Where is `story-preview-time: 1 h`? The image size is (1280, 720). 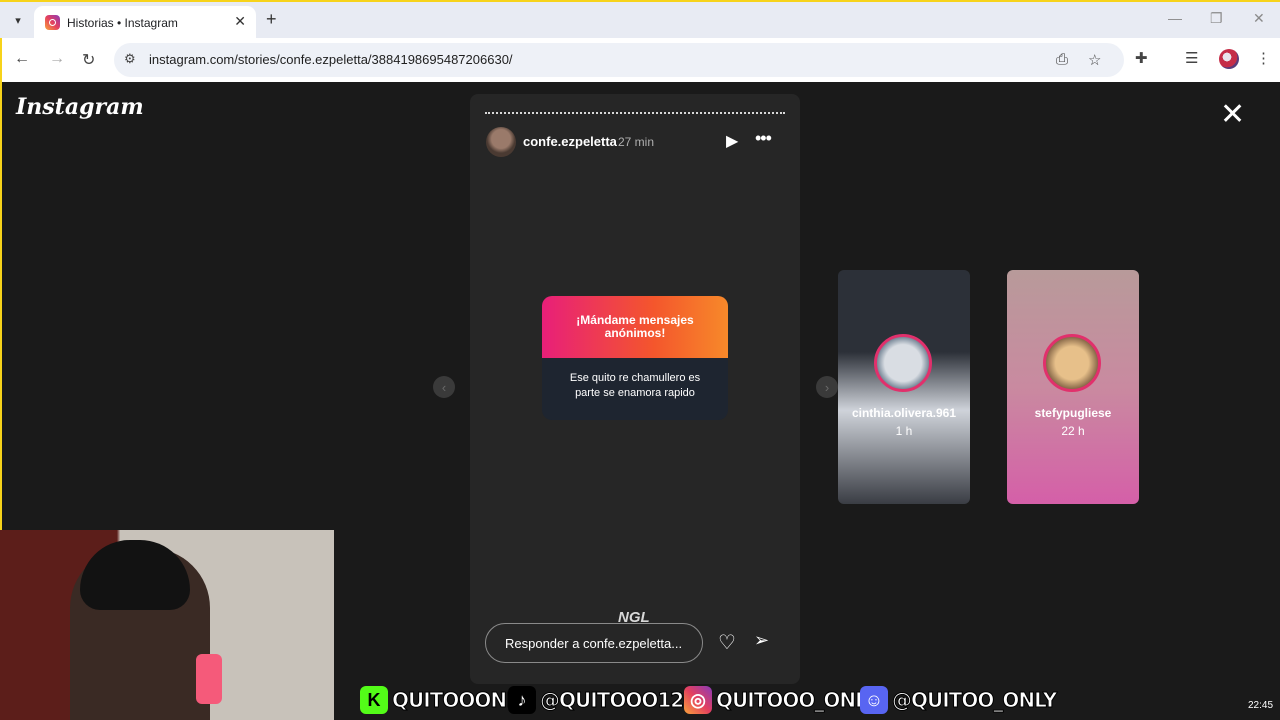 story-preview-time: 1 h is located at coordinates (904, 431).